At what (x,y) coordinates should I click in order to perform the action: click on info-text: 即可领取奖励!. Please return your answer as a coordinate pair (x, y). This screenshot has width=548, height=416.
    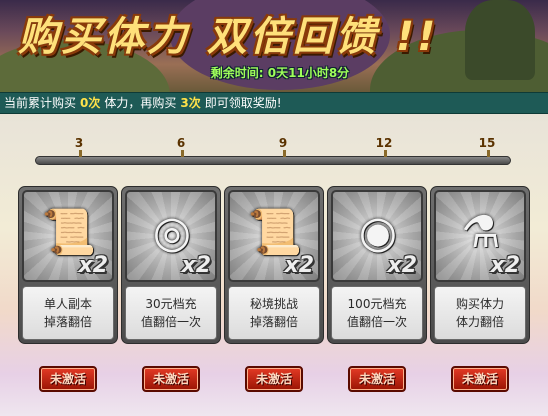
    Looking at the image, I should click on (243, 103).